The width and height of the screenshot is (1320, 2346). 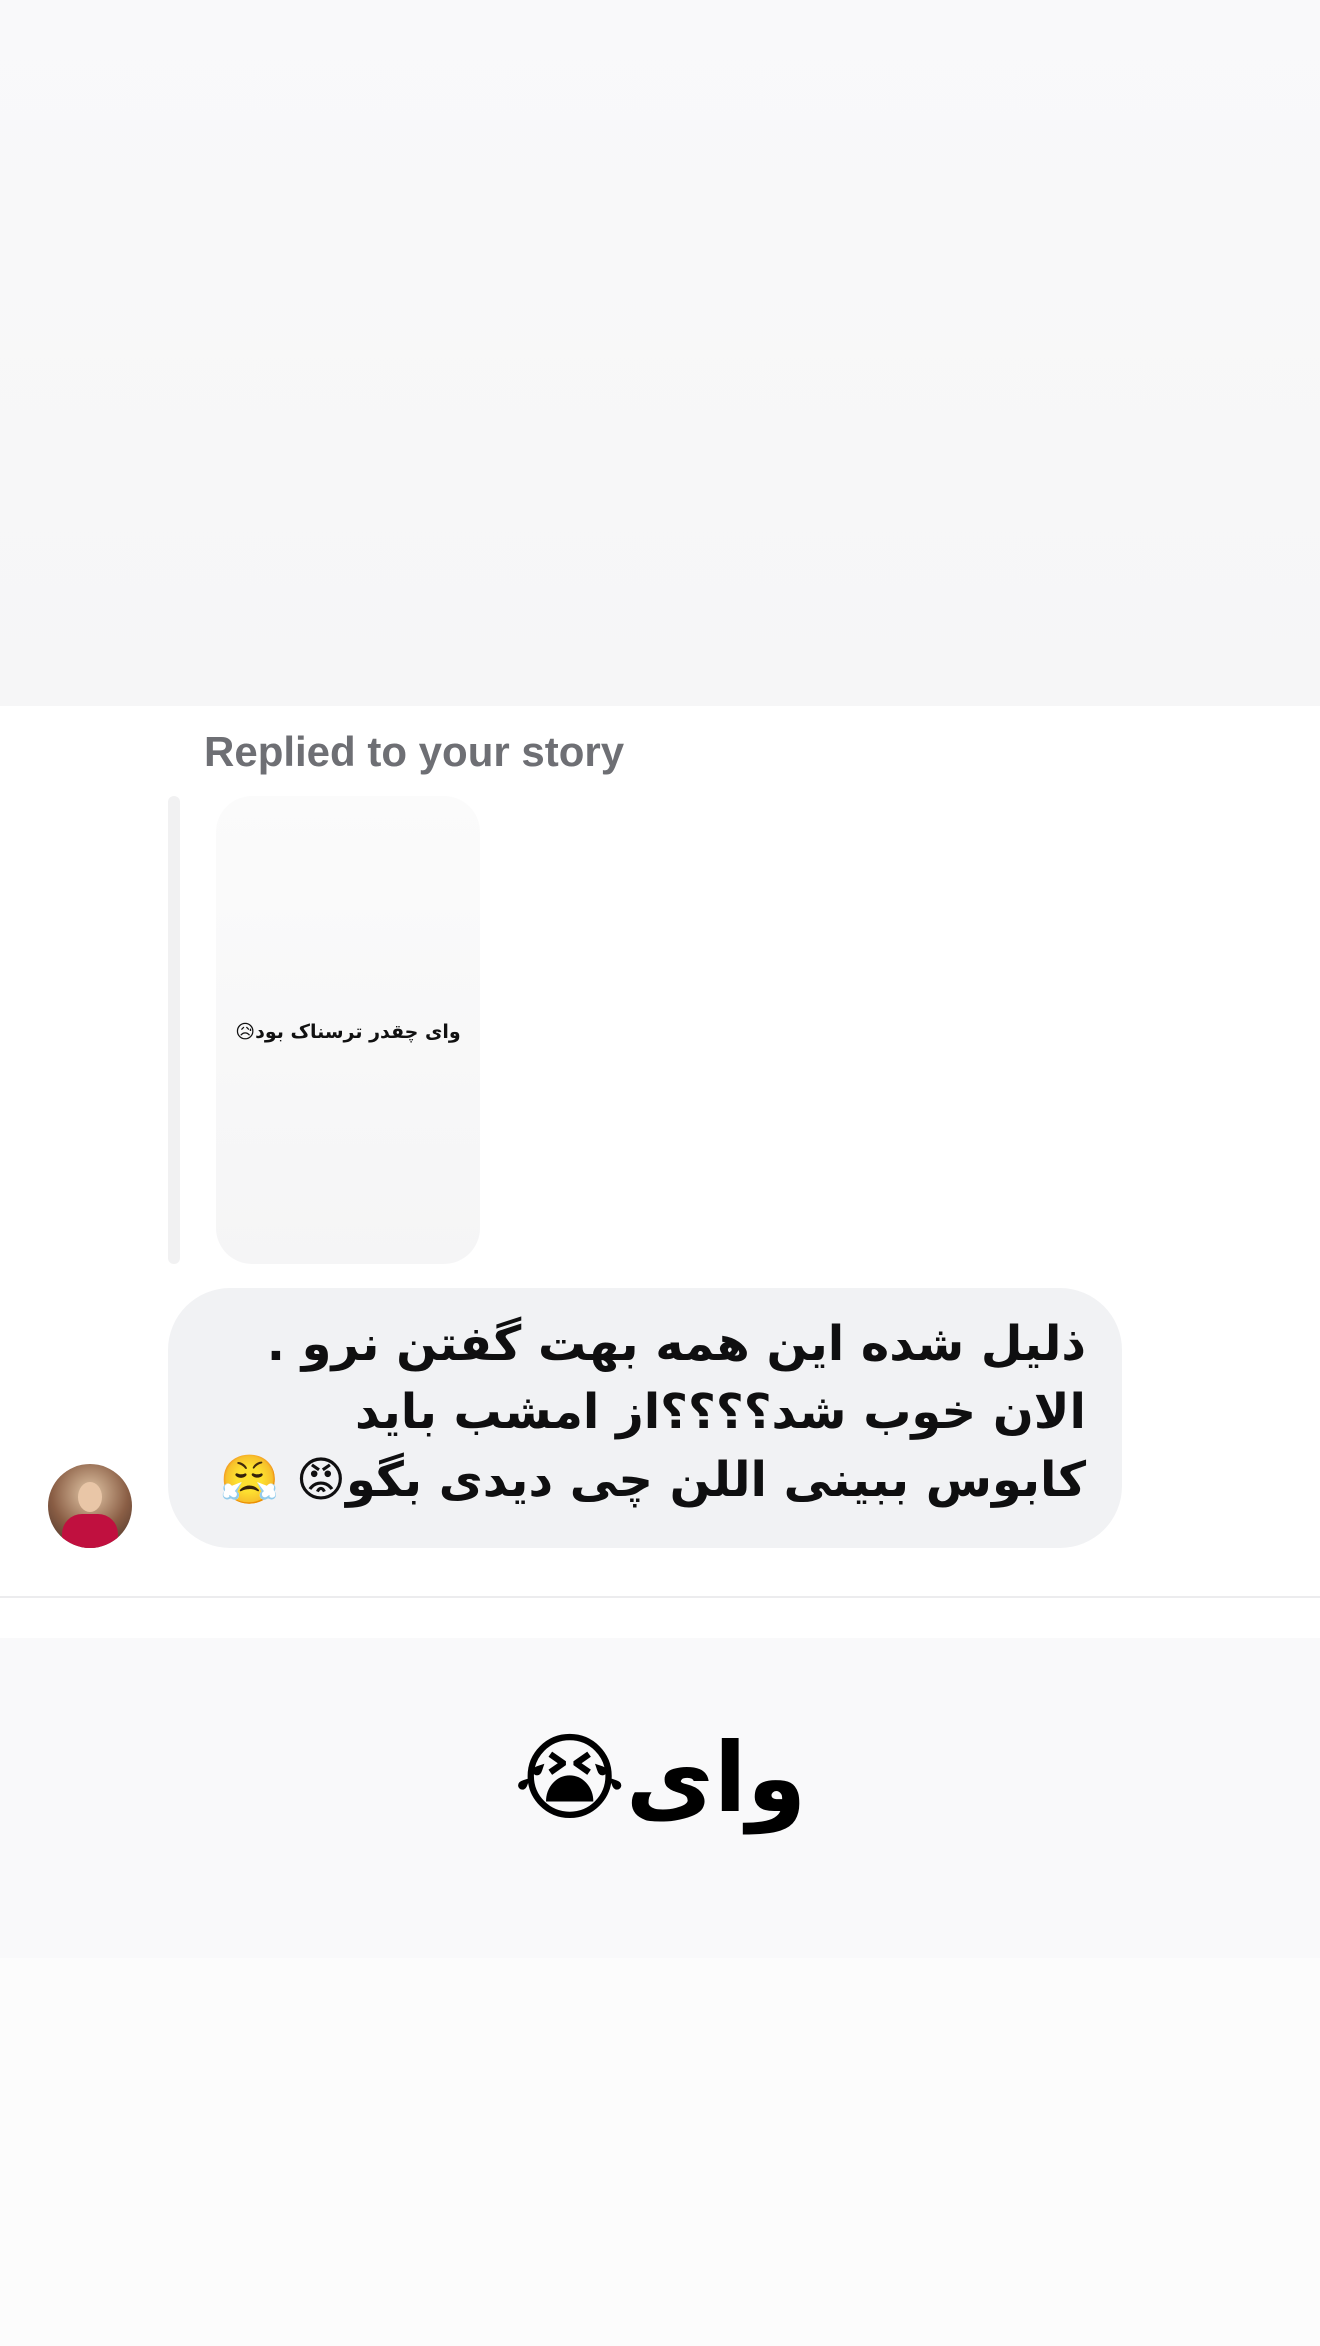 I want to click on reply-indicator-bar, so click(x=174, y=1030).